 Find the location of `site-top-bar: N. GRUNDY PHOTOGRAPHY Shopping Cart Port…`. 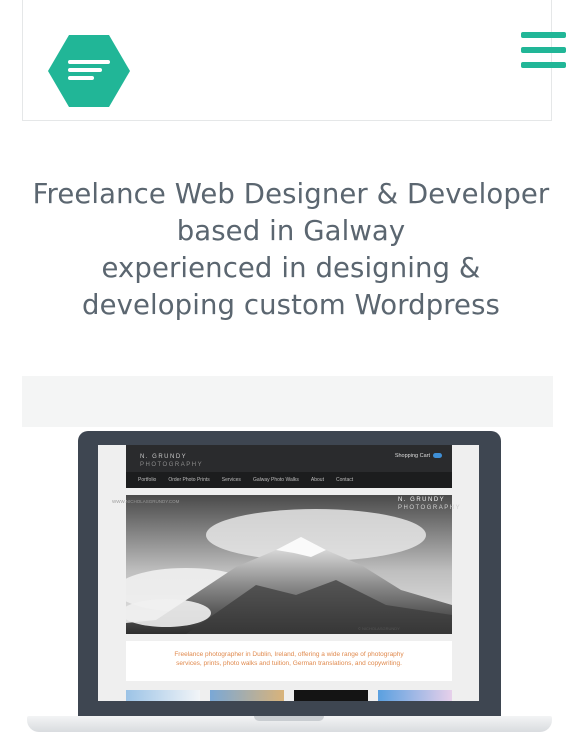

site-top-bar: N. GRUNDY PHOTOGRAPHY Shopping Cart Port… is located at coordinates (289, 466).